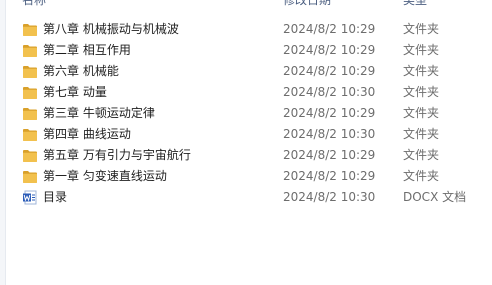 Image resolution: width=492 pixels, height=285 pixels. Describe the element at coordinates (105, 176) in the screenshot. I see `file-name: 第一章 匀变速直线运动` at that location.